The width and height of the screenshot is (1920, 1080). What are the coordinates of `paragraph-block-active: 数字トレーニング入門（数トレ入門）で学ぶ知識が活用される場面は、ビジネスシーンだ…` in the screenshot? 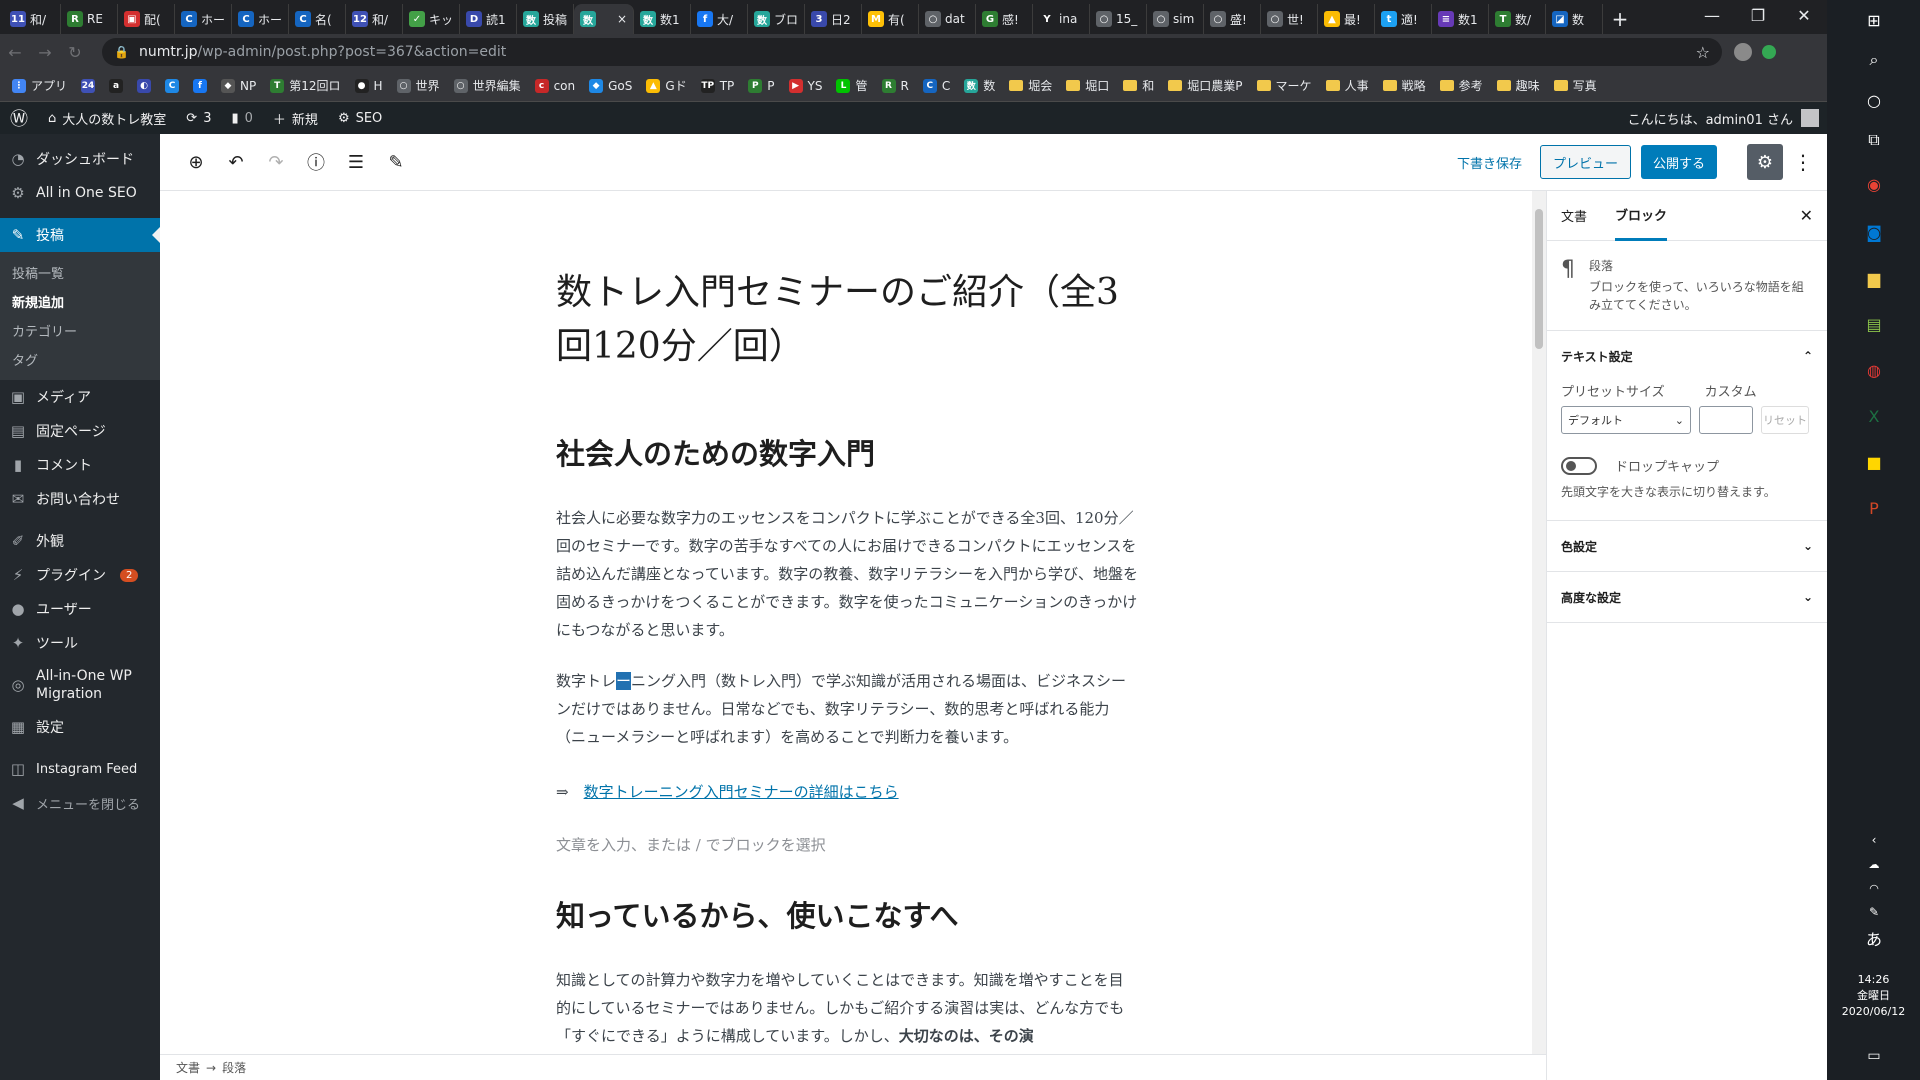 It's located at (847, 709).